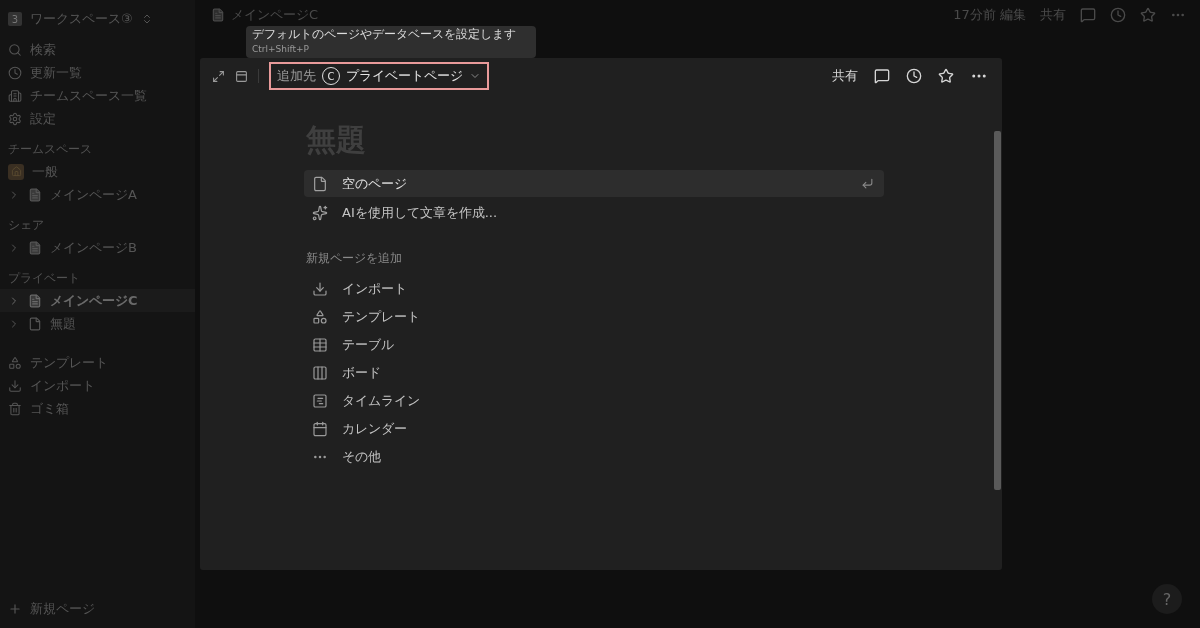 The image size is (1200, 628). What do you see at coordinates (320, 373) in the screenshot?
I see `columns-icon` at bounding box center [320, 373].